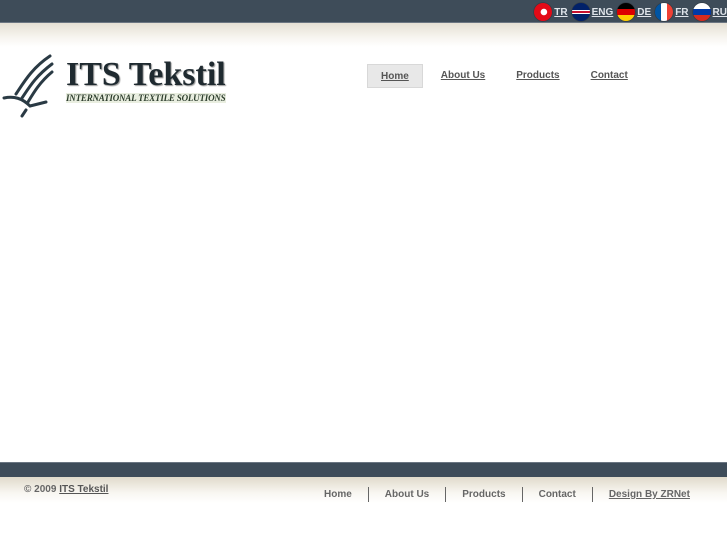 This screenshot has height=545, width=727. I want to click on lang-label: DE, so click(644, 12).